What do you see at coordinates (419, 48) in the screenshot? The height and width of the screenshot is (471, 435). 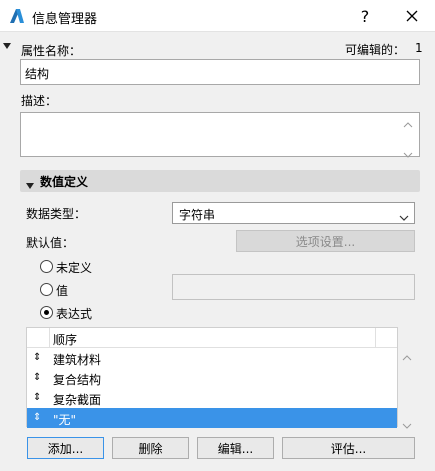 I see `editable-count: 1` at bounding box center [419, 48].